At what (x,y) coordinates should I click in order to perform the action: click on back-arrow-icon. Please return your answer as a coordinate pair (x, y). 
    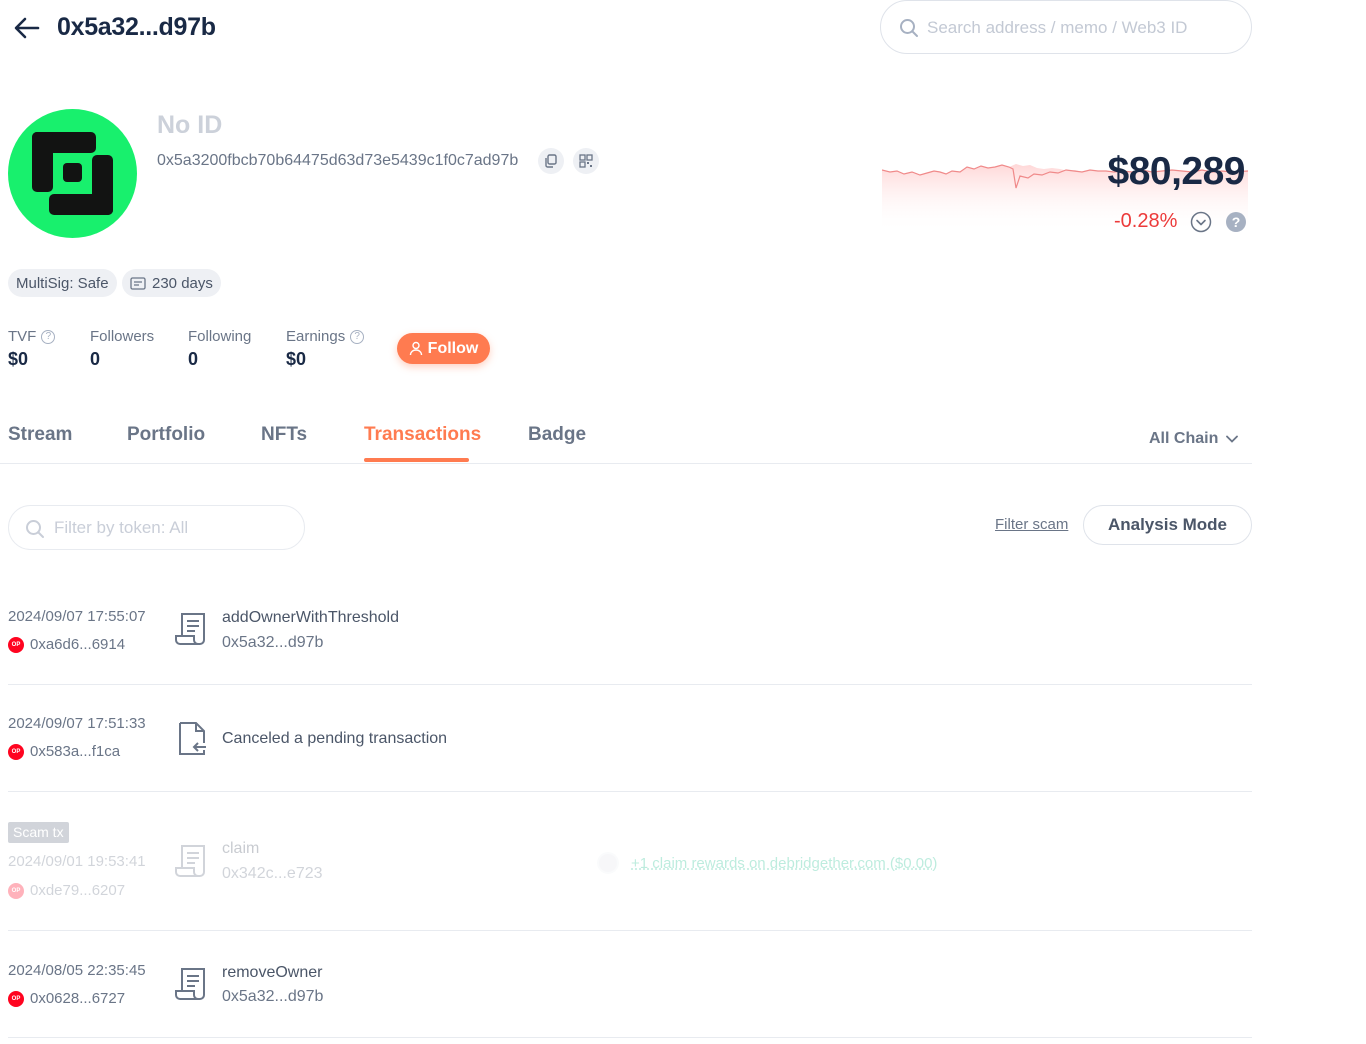
    Looking at the image, I should click on (27, 28).